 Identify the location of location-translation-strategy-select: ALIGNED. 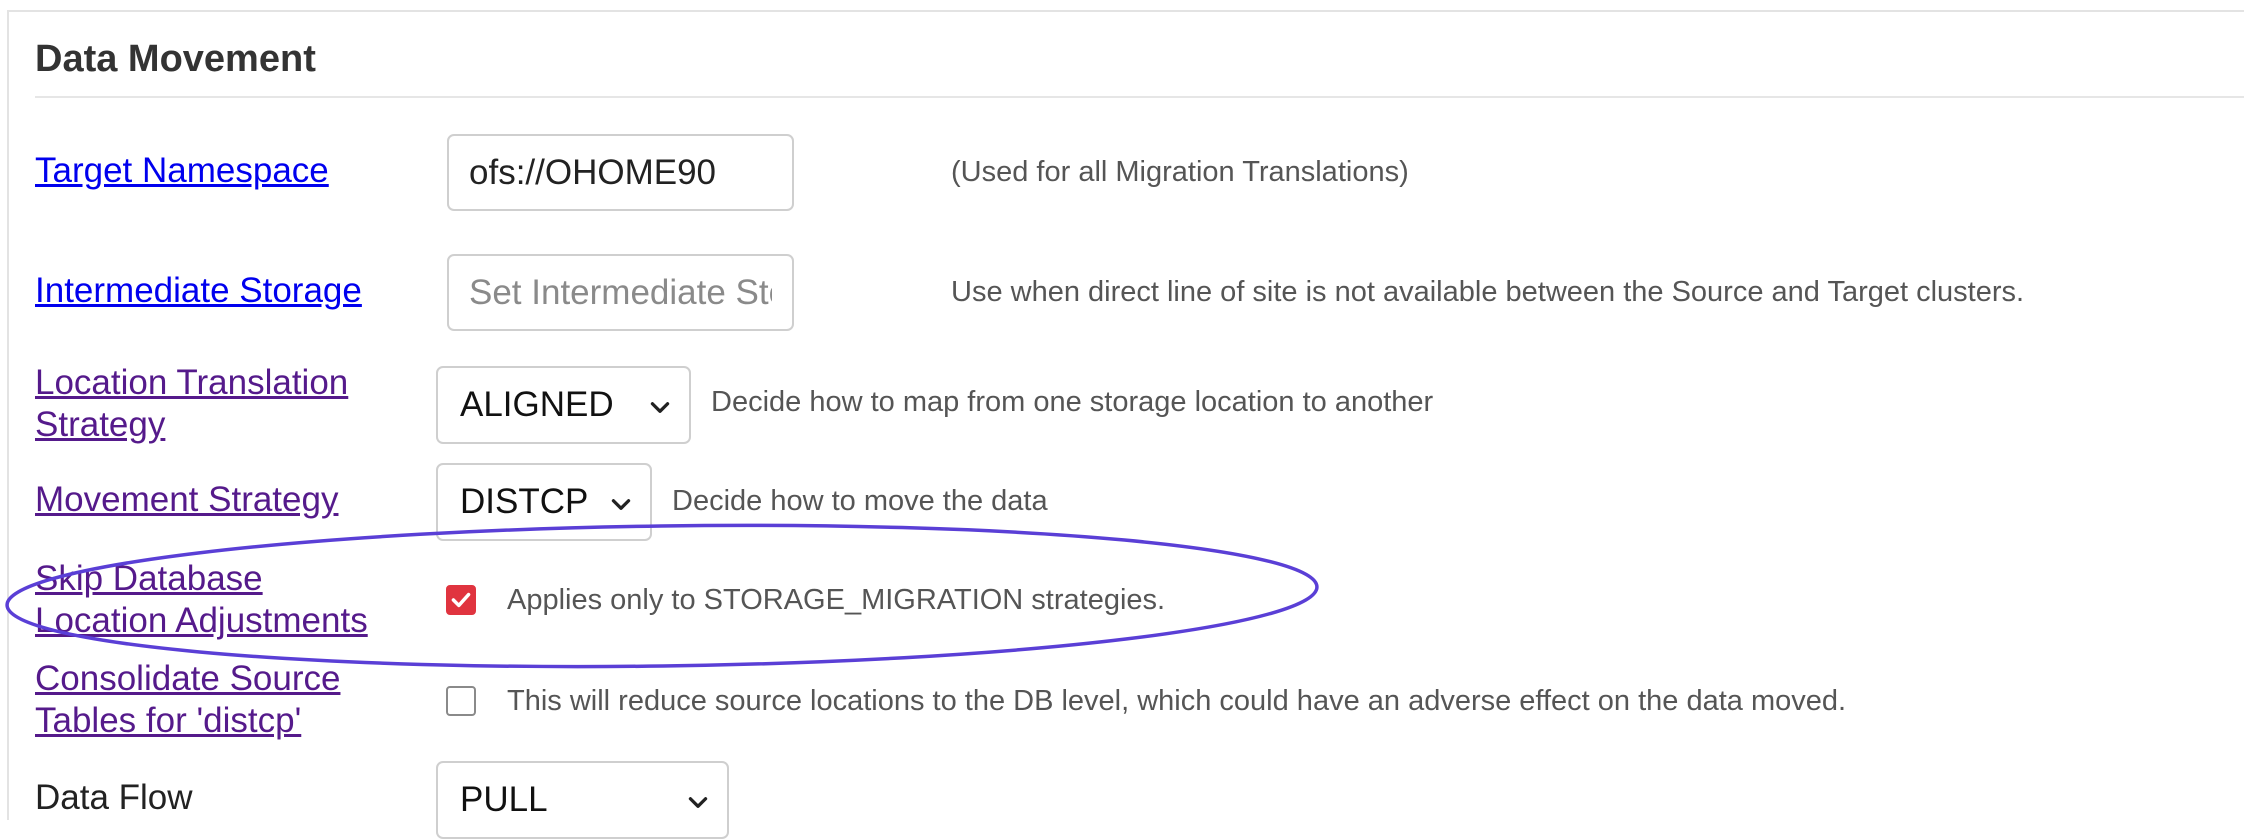
(563, 405).